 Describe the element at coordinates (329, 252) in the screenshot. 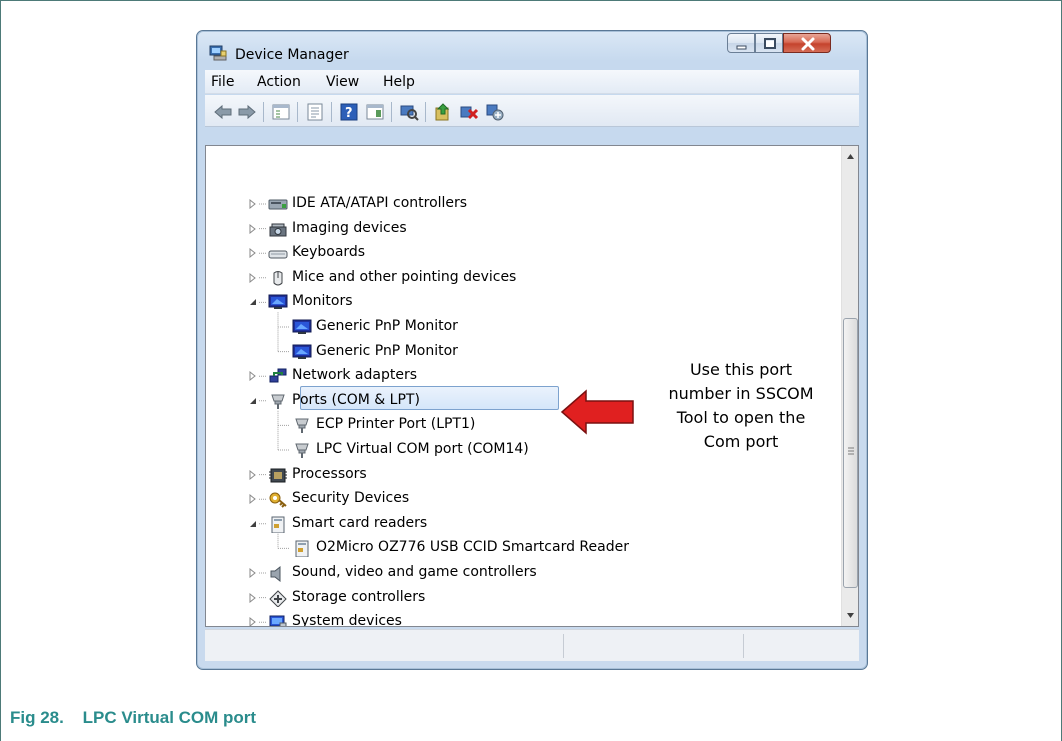

I see `device-label: Keyboards` at that location.